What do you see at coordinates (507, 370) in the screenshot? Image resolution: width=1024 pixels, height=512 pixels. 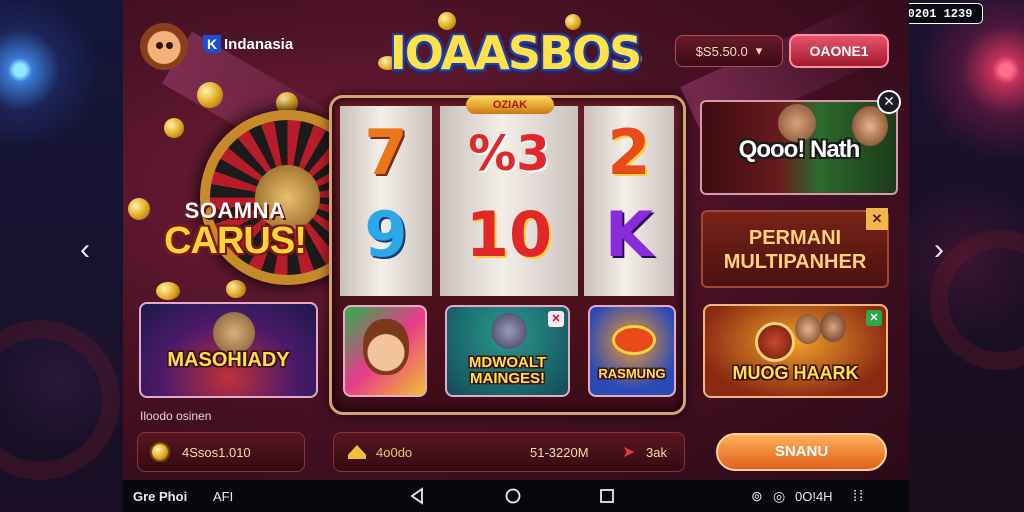 I see `tile-label: MDWOALT MAINGES!` at bounding box center [507, 370].